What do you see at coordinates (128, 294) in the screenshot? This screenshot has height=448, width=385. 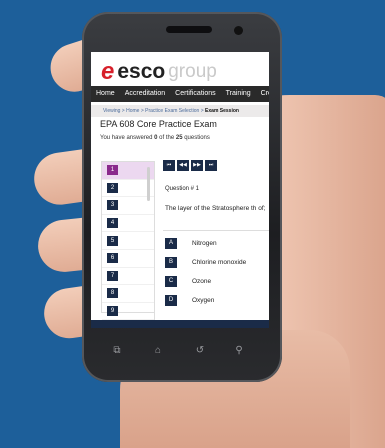 I see `question-list-item: 8` at bounding box center [128, 294].